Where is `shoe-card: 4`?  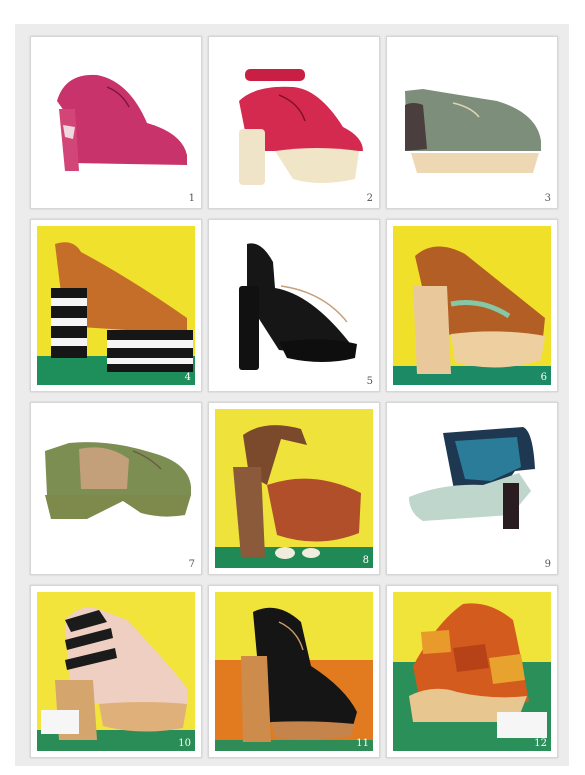 shoe-card: 4 is located at coordinates (116, 305).